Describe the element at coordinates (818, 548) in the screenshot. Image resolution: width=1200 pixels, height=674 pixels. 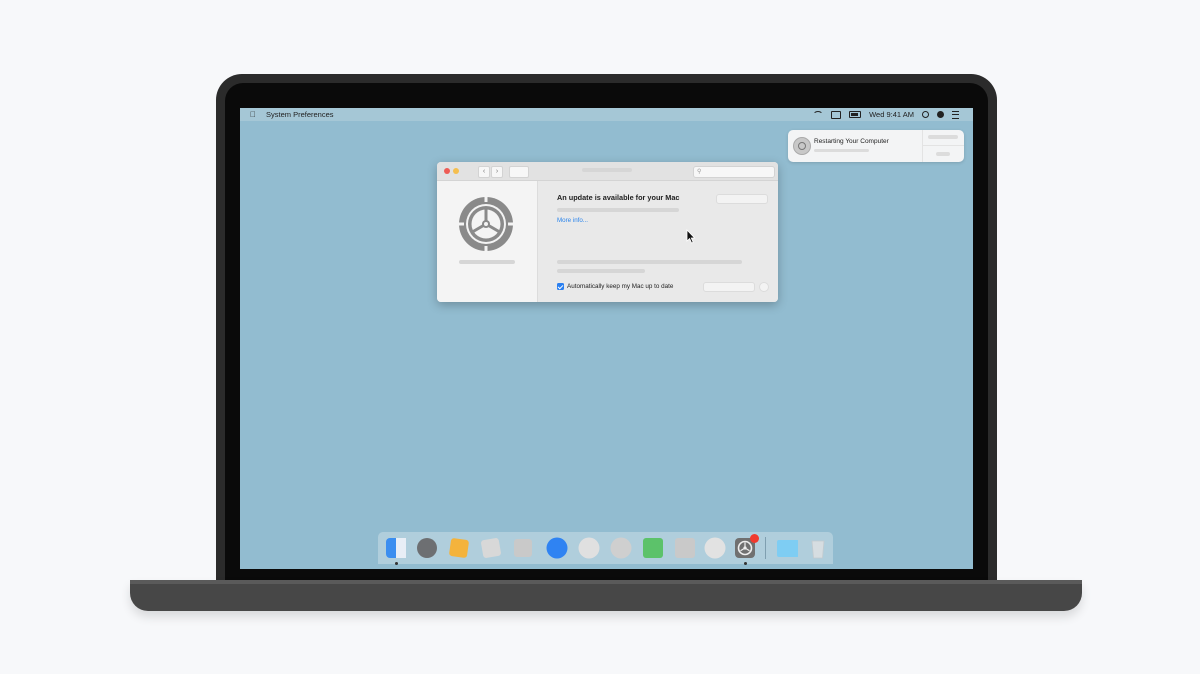
I see `dock-trash-icon` at that location.